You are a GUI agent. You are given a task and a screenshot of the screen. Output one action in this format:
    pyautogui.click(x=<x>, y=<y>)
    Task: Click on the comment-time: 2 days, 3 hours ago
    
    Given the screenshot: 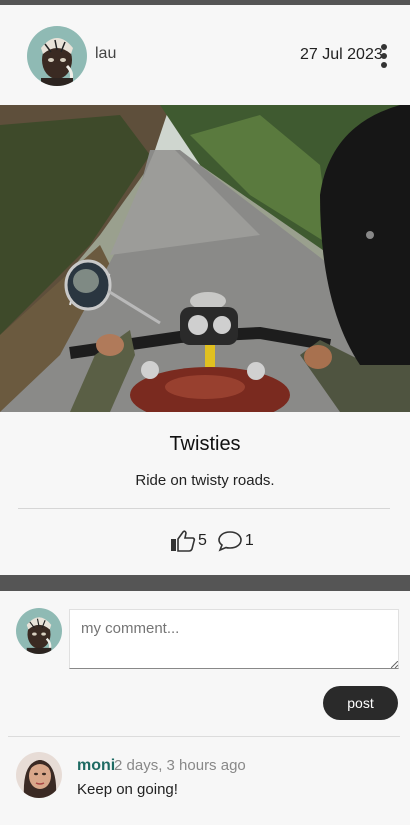 What is the action you would take?
    pyautogui.click(x=180, y=765)
    